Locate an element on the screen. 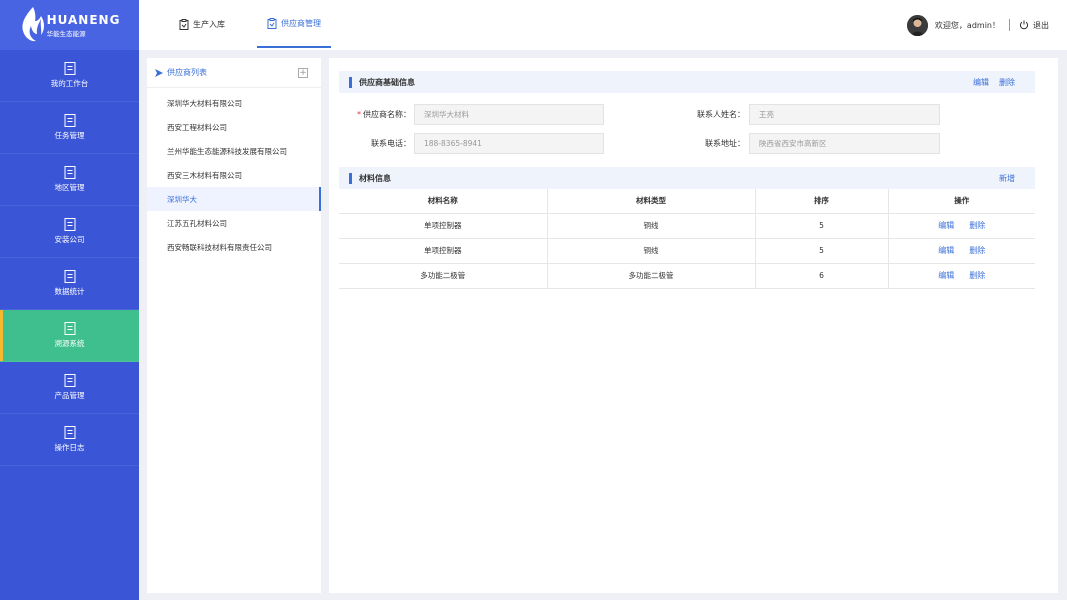 This screenshot has height=600, width=1067. column-header: 操作 is located at coordinates (961, 201).